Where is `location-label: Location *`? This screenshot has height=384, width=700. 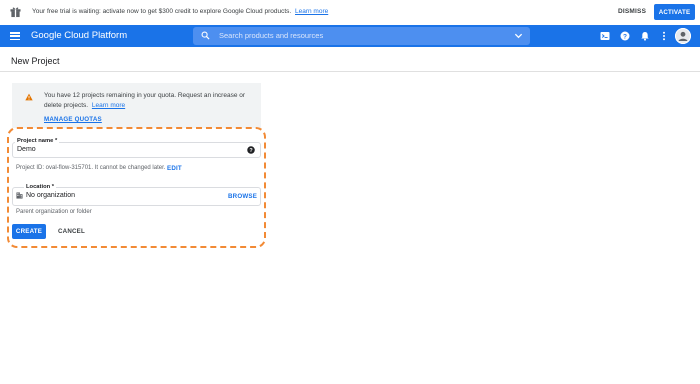 location-label: Location * is located at coordinates (40, 187).